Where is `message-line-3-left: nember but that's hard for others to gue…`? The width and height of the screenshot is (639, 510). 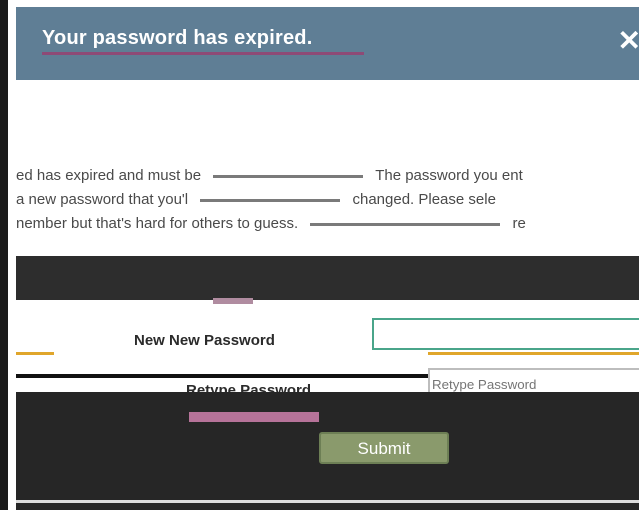
message-line-3-left: nember but that's hard for others to gue… is located at coordinates (157, 223).